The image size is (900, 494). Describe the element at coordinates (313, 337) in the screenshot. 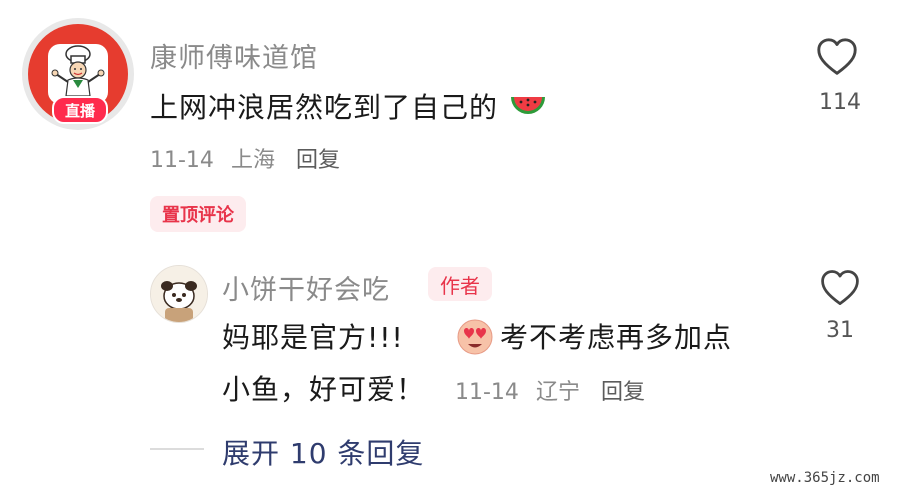

I see `reply-text-line1-start: 妈耶是官方!!!` at that location.